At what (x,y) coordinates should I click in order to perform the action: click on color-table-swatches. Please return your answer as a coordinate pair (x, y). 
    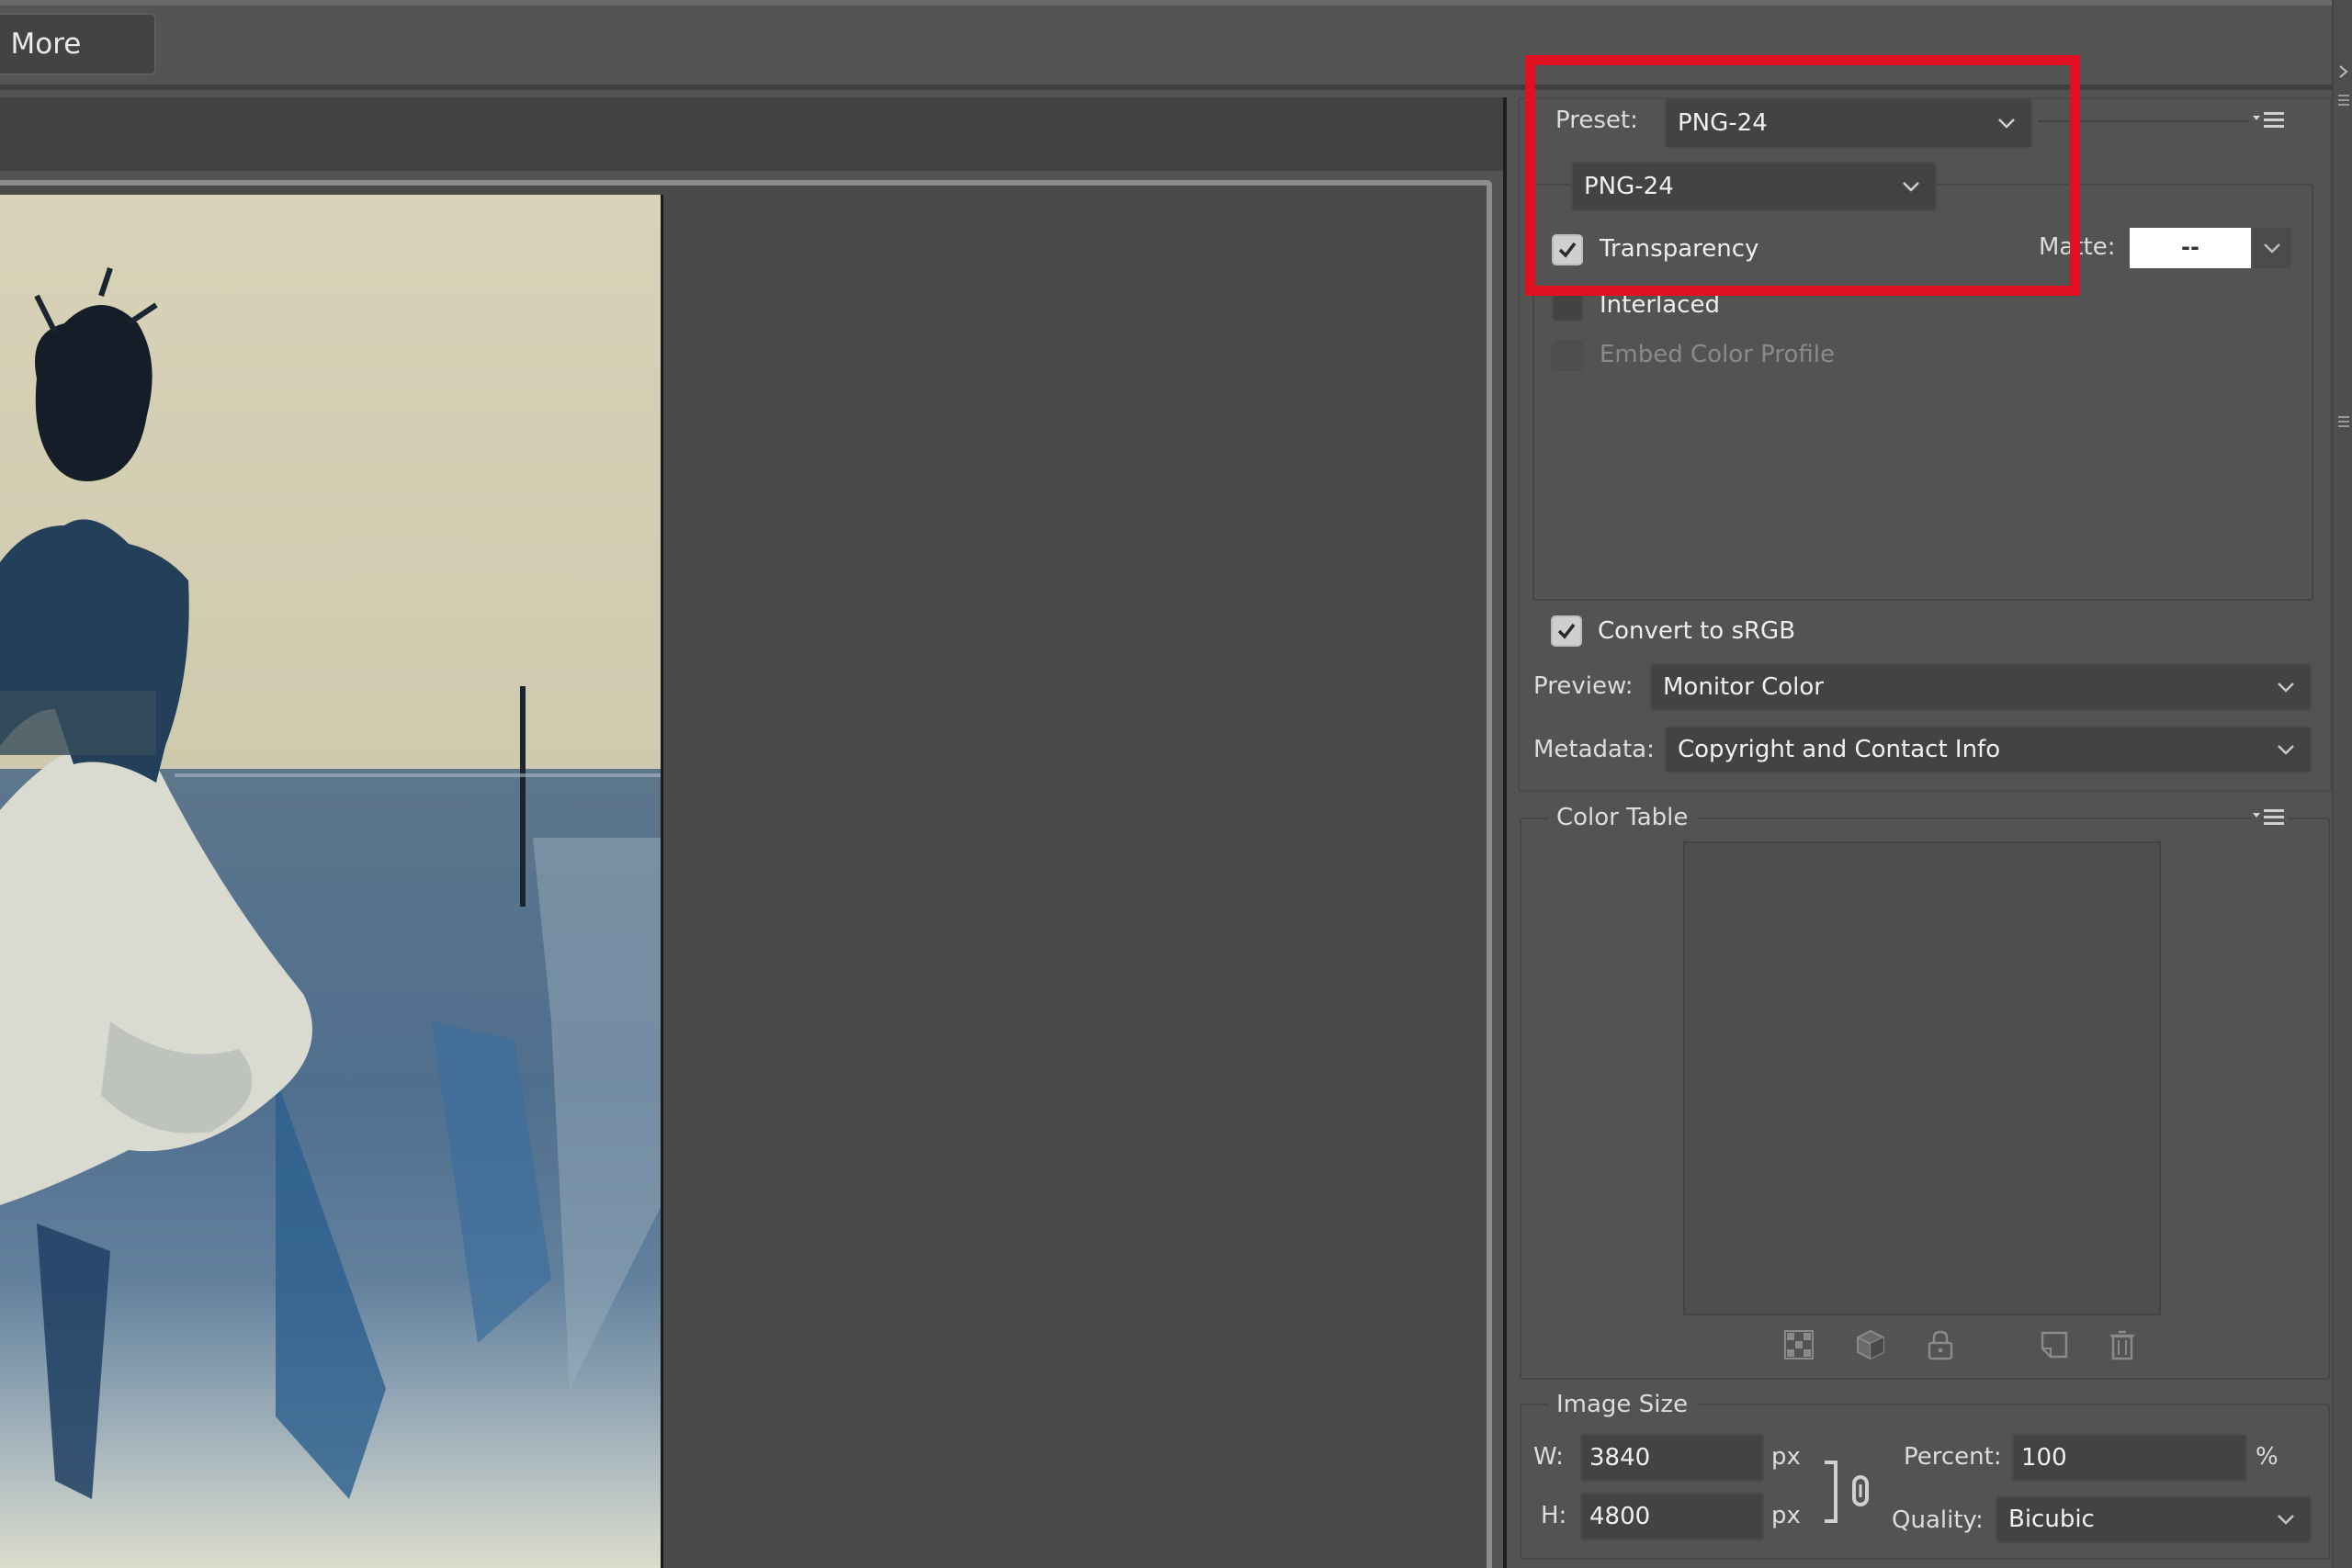
    Looking at the image, I should click on (1922, 1078).